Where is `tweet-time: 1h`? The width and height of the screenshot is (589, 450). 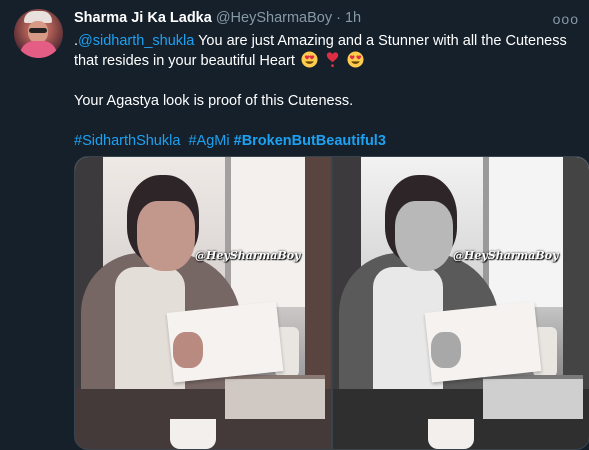 tweet-time: 1h is located at coordinates (353, 18).